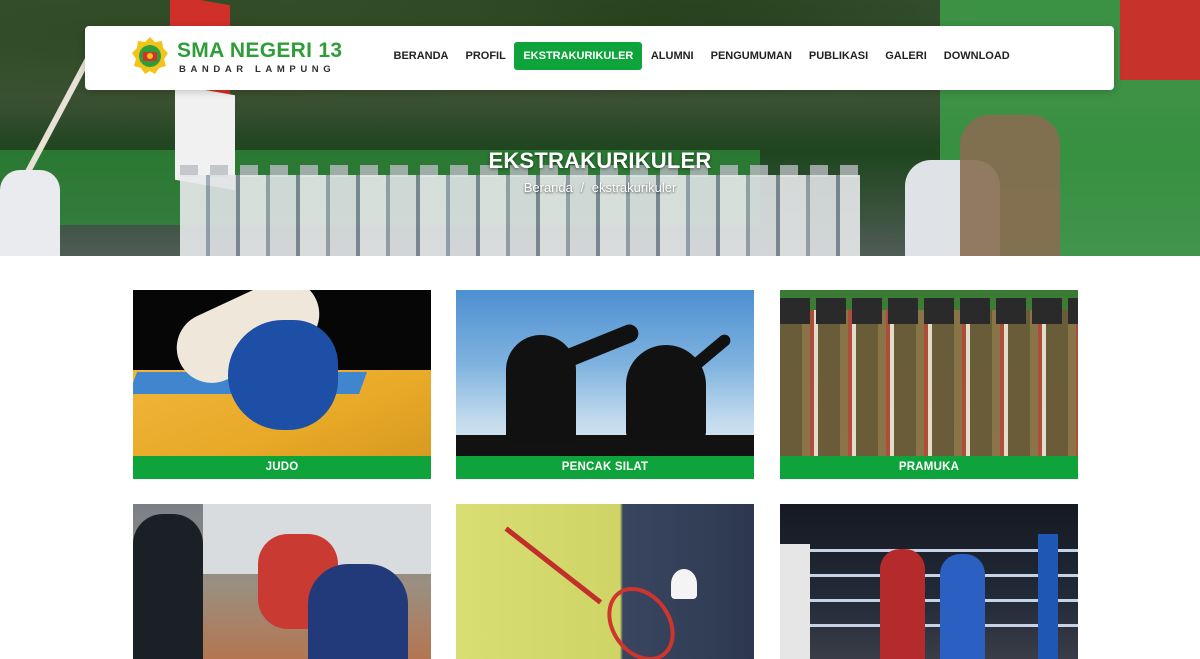  I want to click on breadcrumb: Beranda / ekstrakurikuler, so click(600, 187).